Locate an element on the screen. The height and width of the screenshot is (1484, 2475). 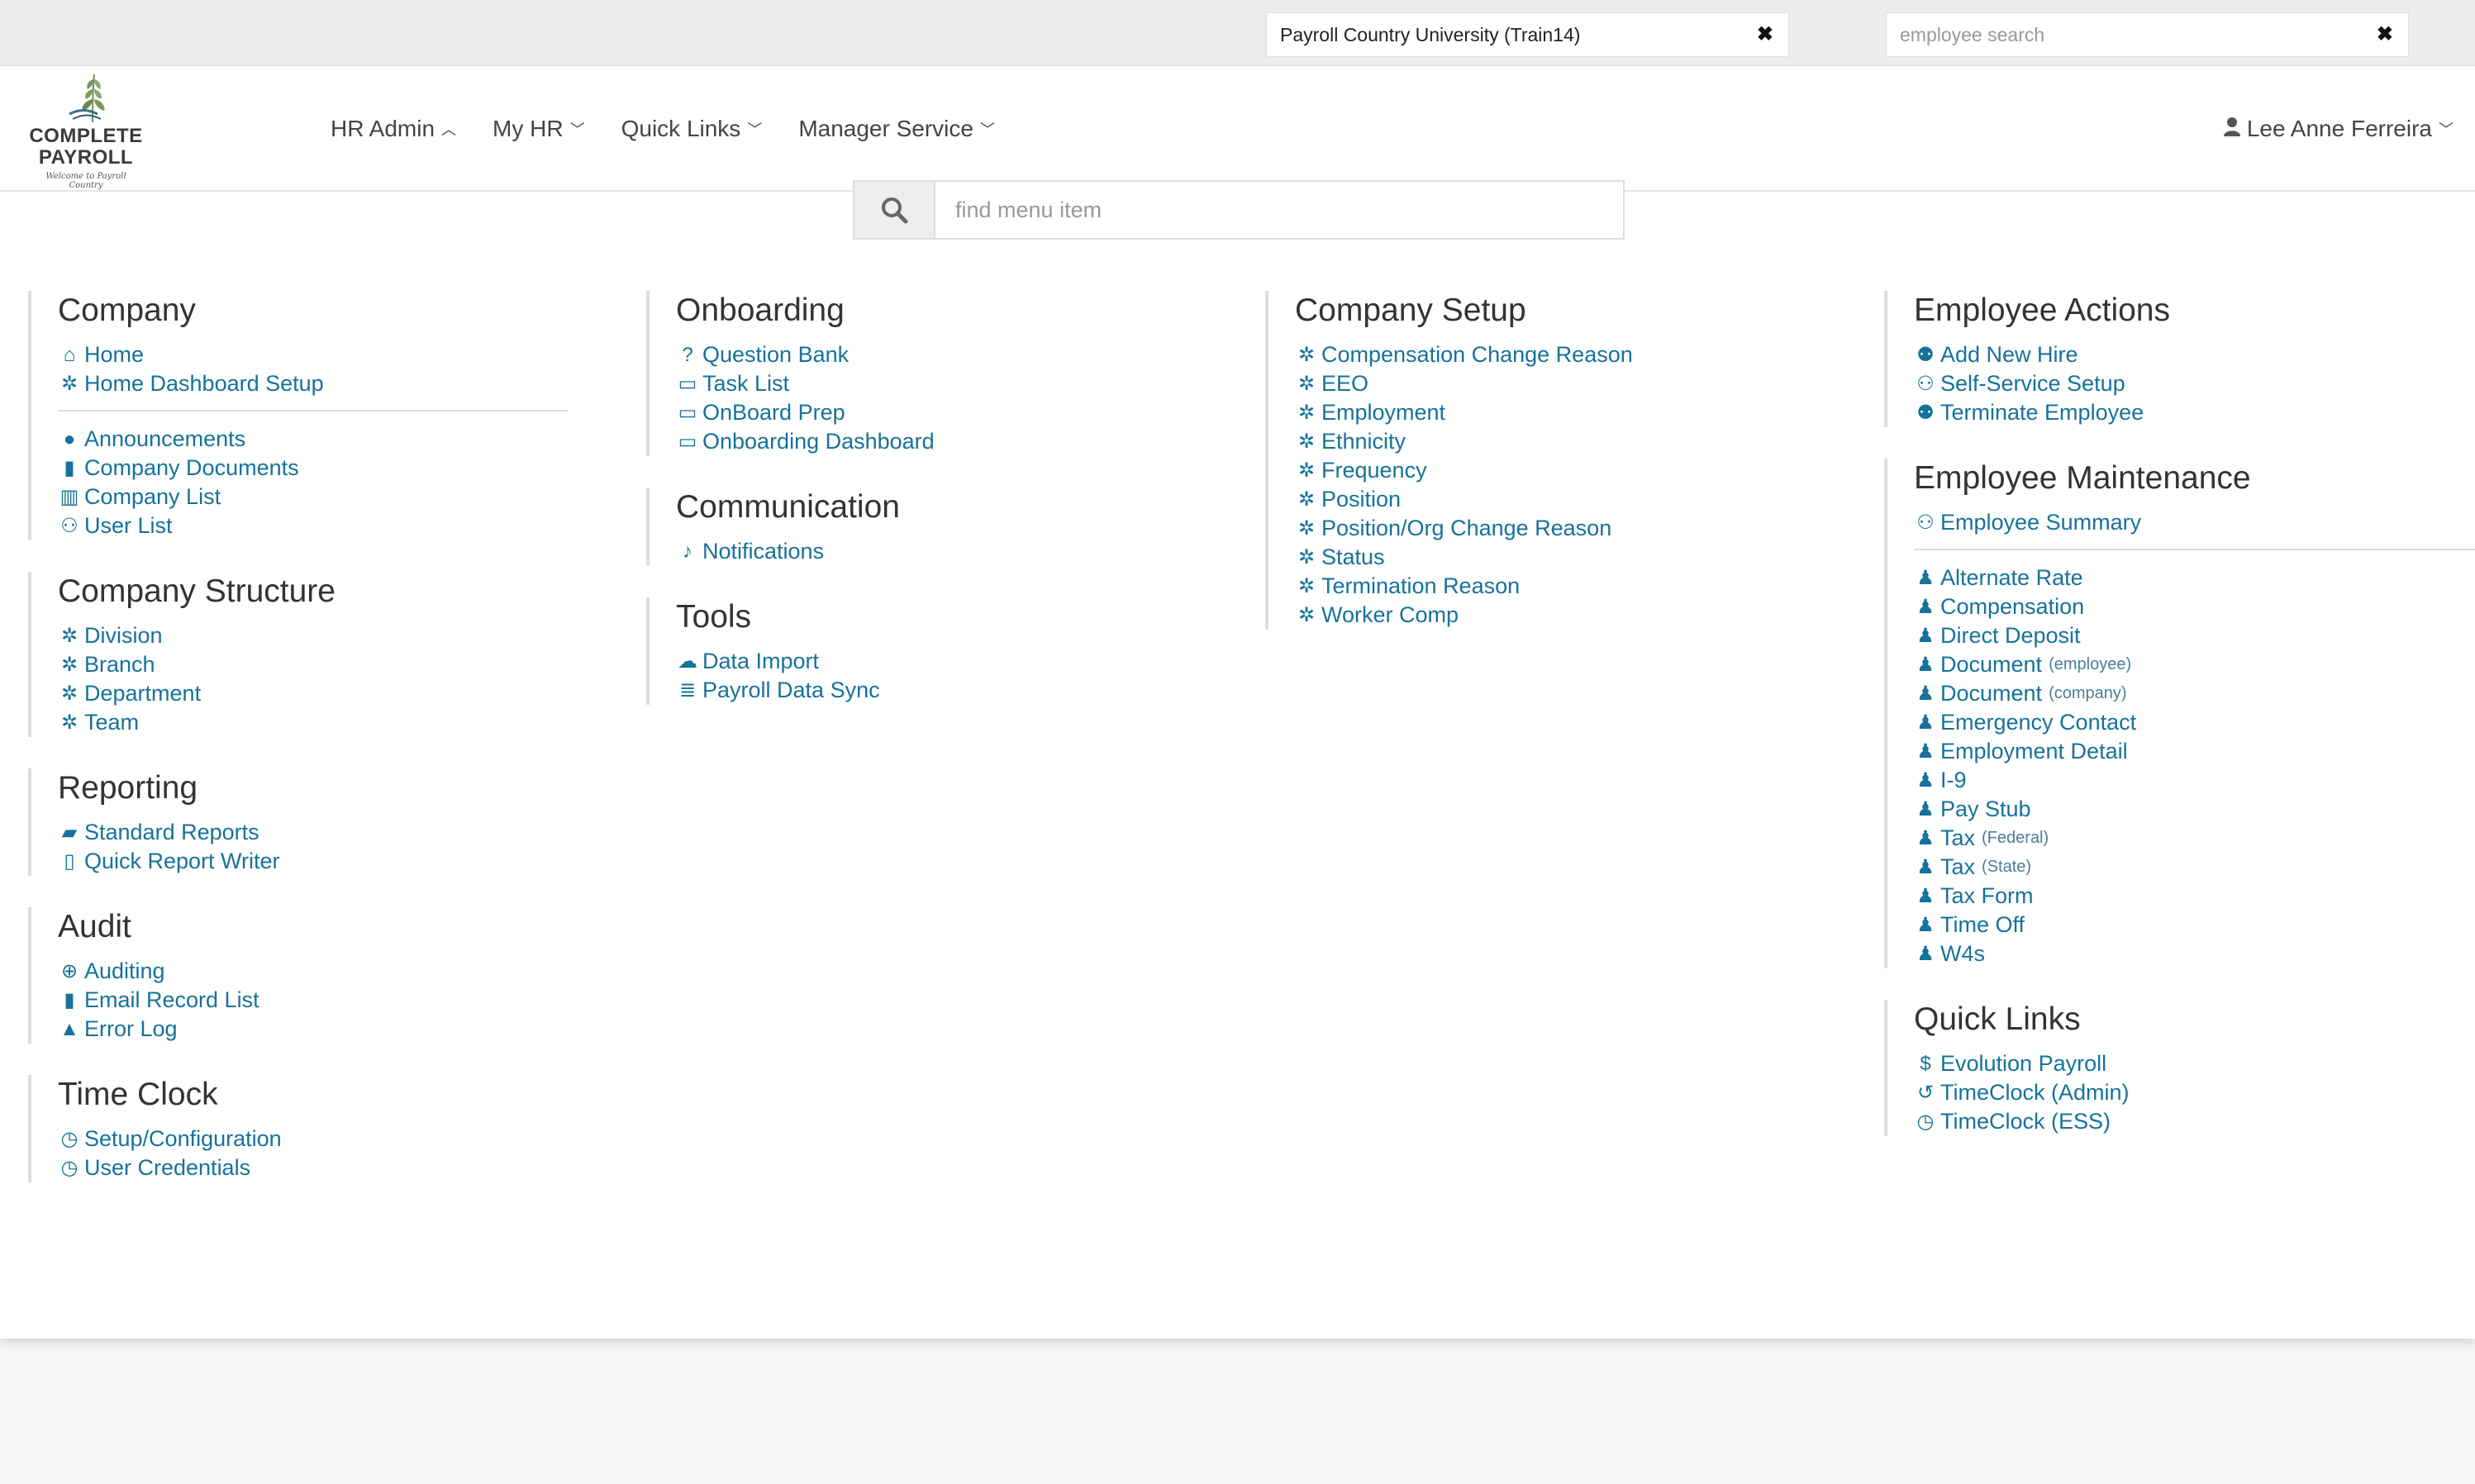
menu-link: ⚇ Self-Service Setup is located at coordinates (2194, 383).